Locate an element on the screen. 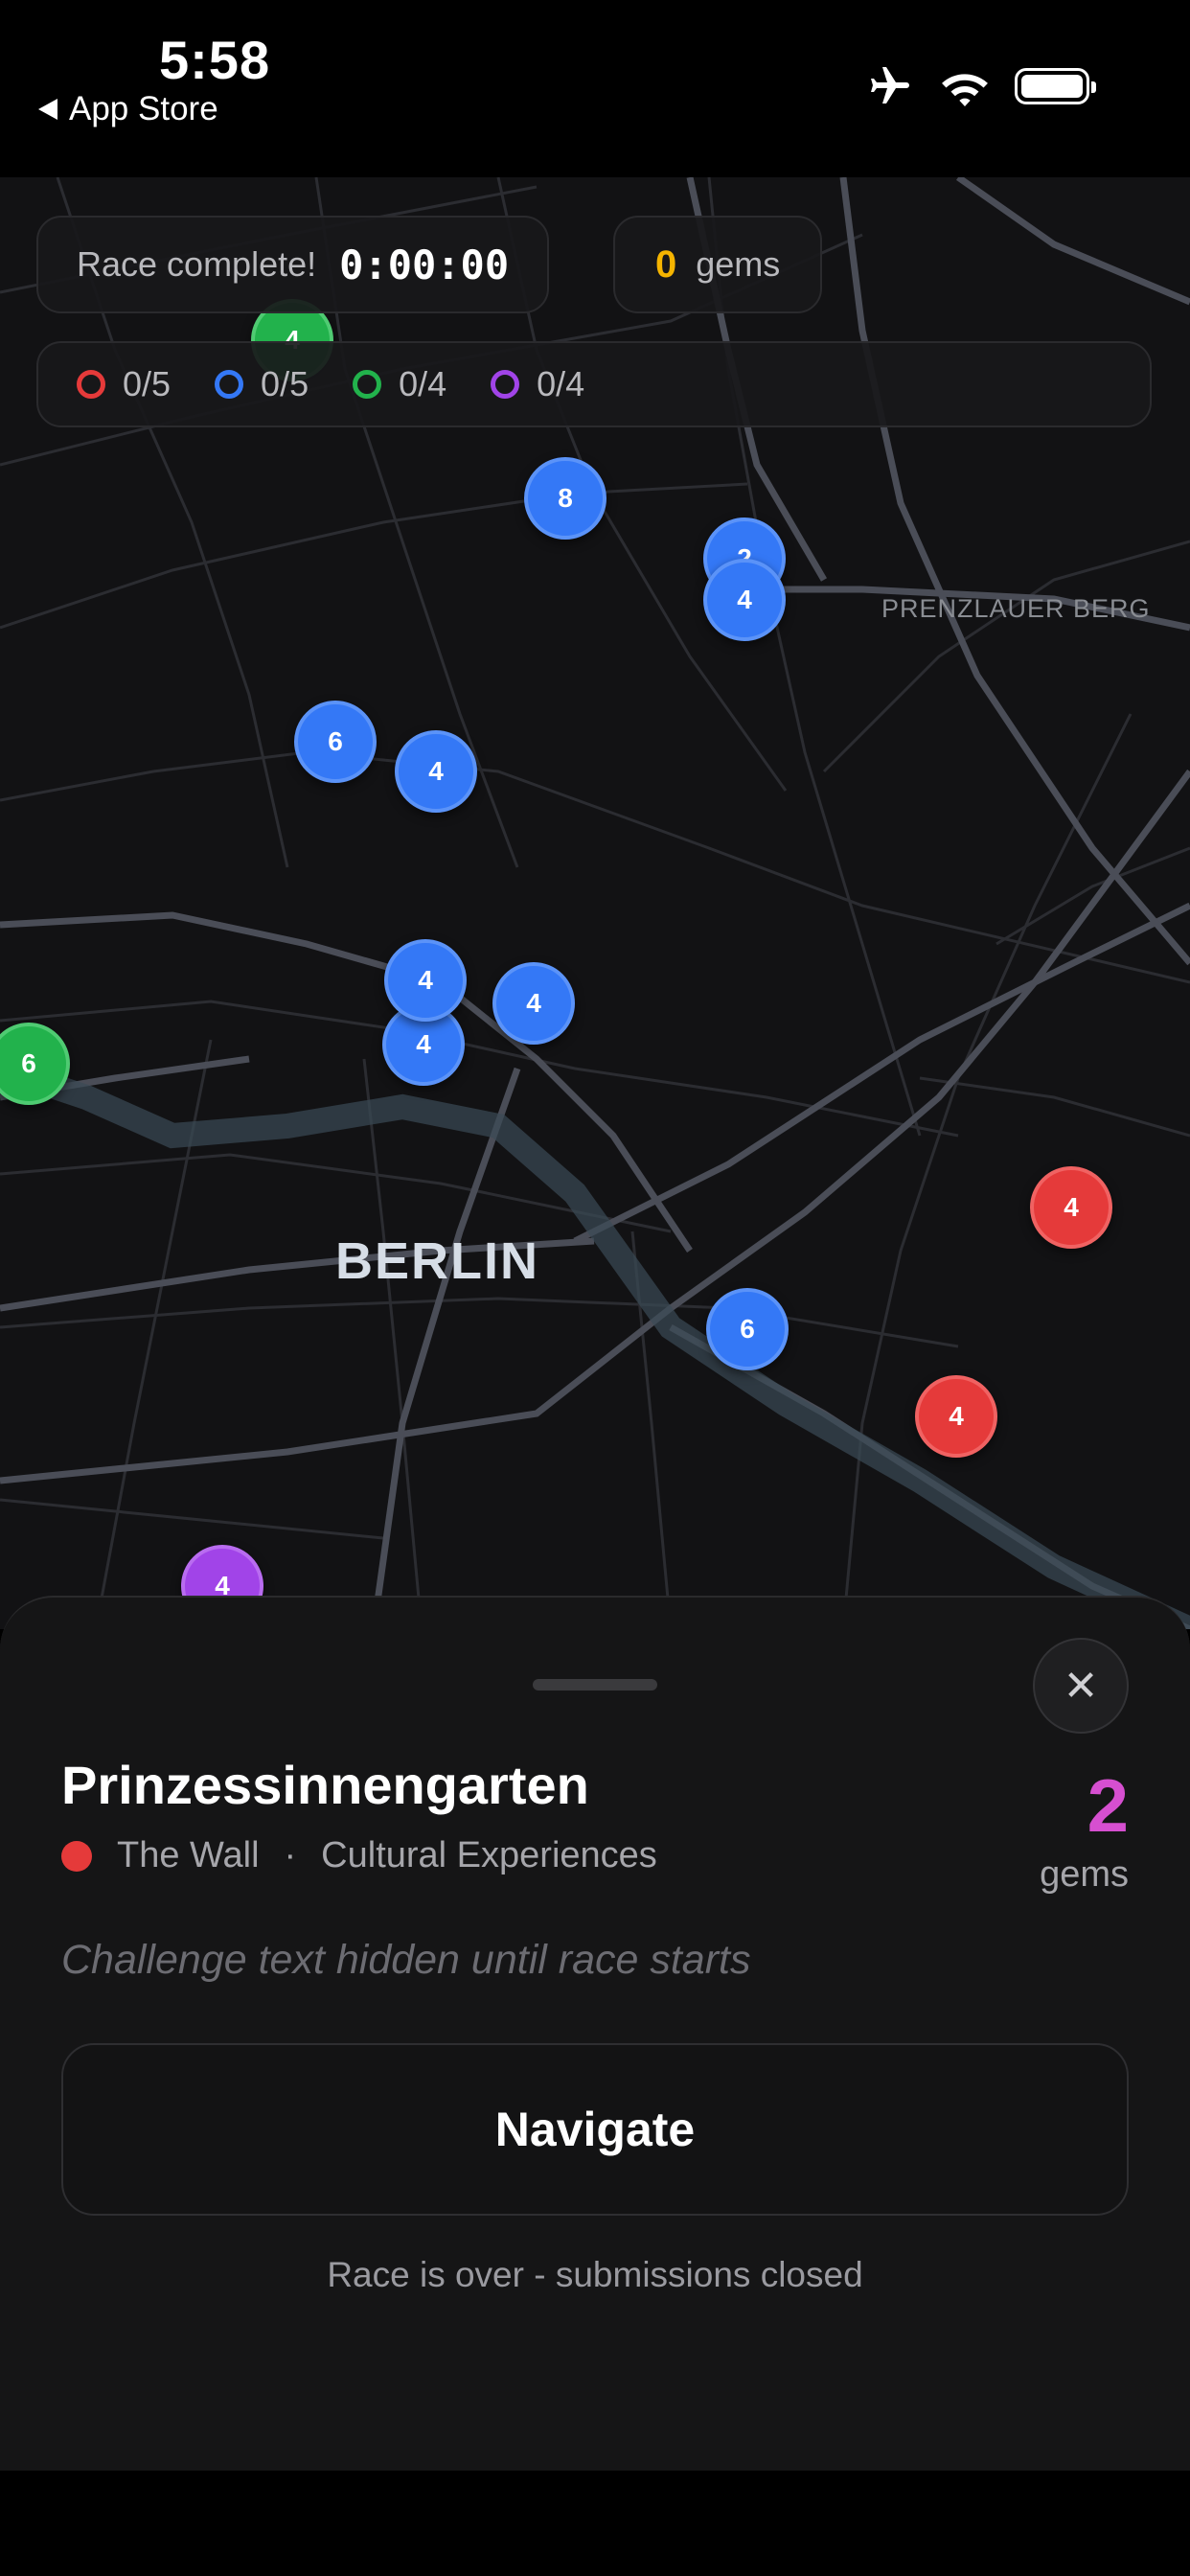  gems-count: 0 is located at coordinates (666, 264).